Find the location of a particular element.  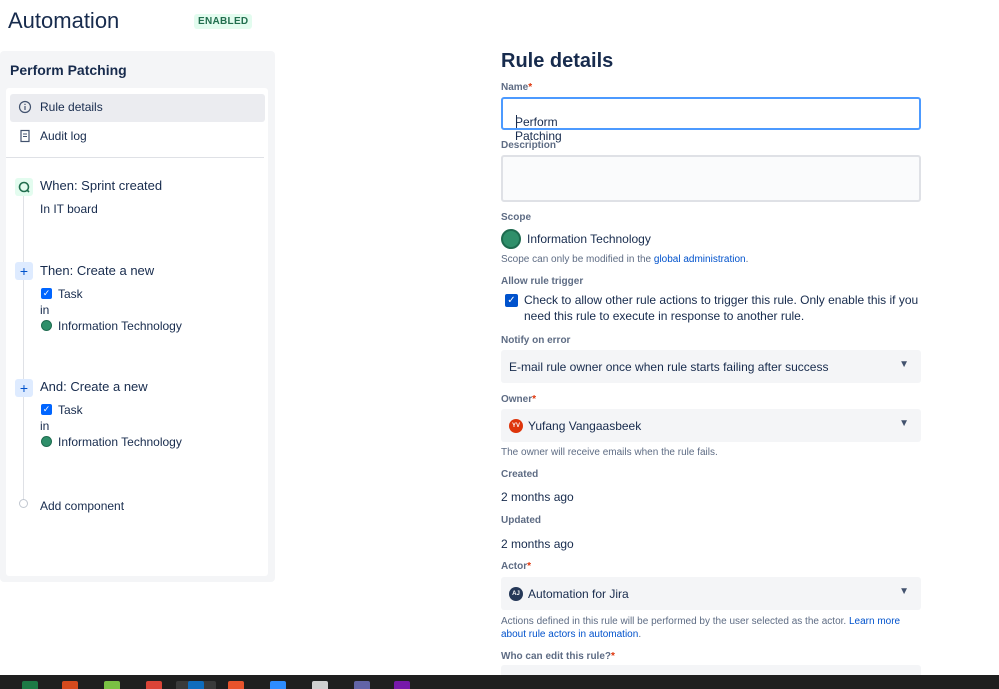

os-taskbar is located at coordinates (499, 682).